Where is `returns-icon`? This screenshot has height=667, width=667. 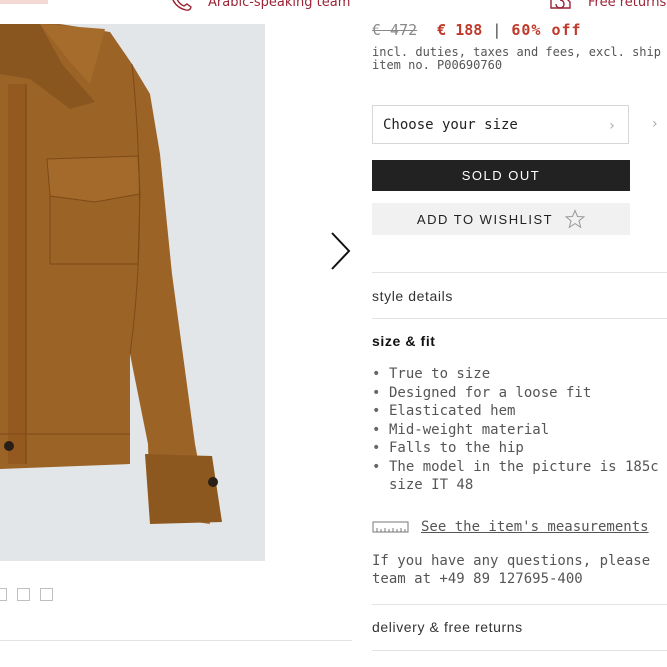 returns-icon is located at coordinates (560, 4).